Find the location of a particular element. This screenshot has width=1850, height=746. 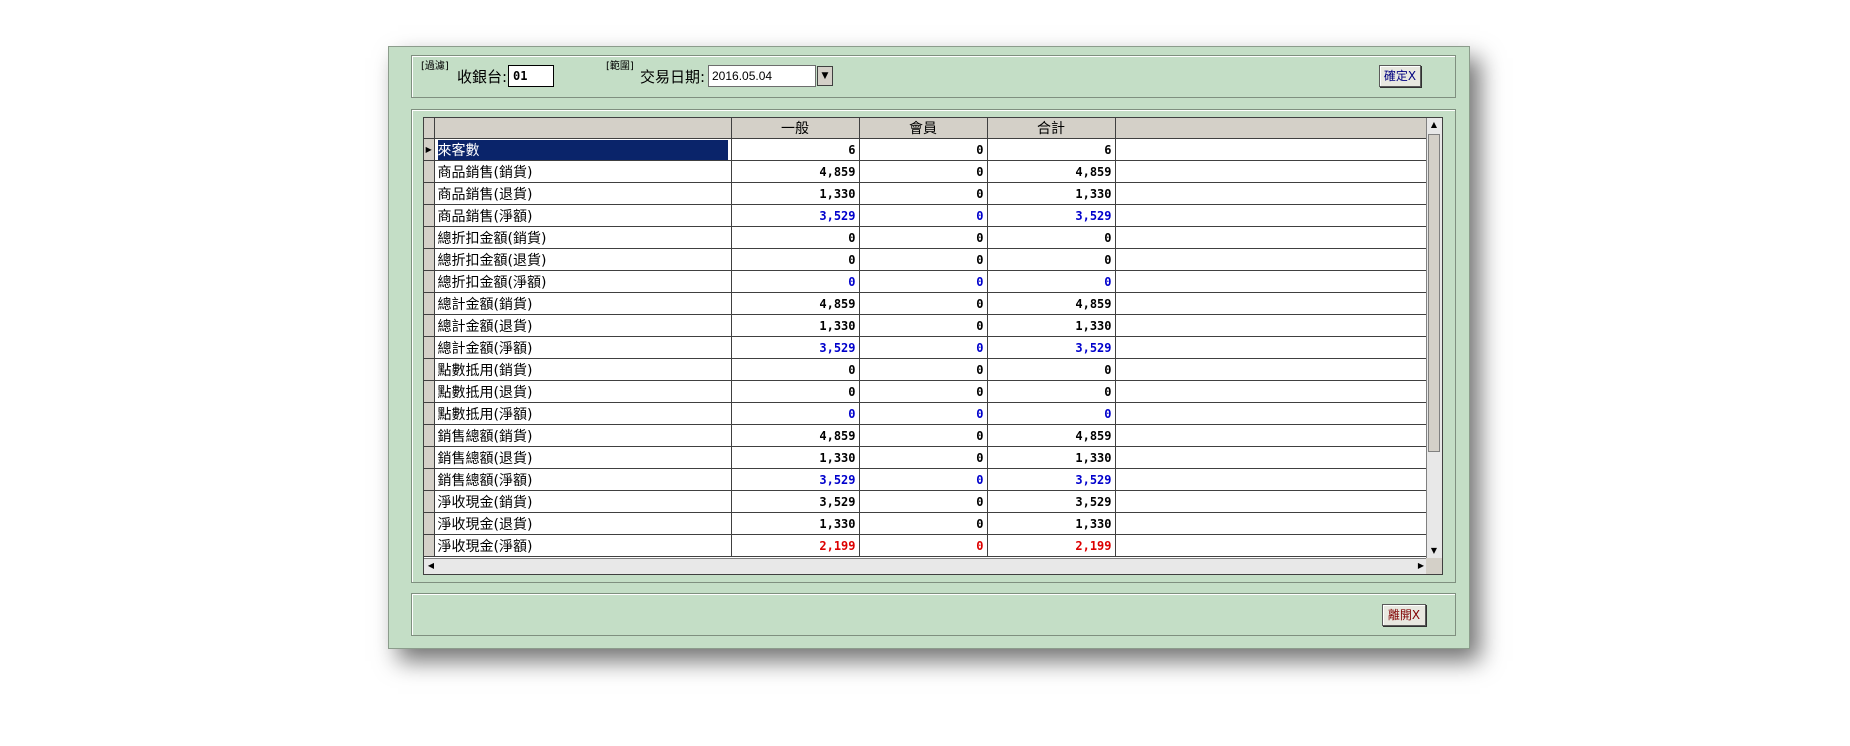

table-row: 點數抵用(銷貨) 0 0 0 is located at coordinates (926, 369).